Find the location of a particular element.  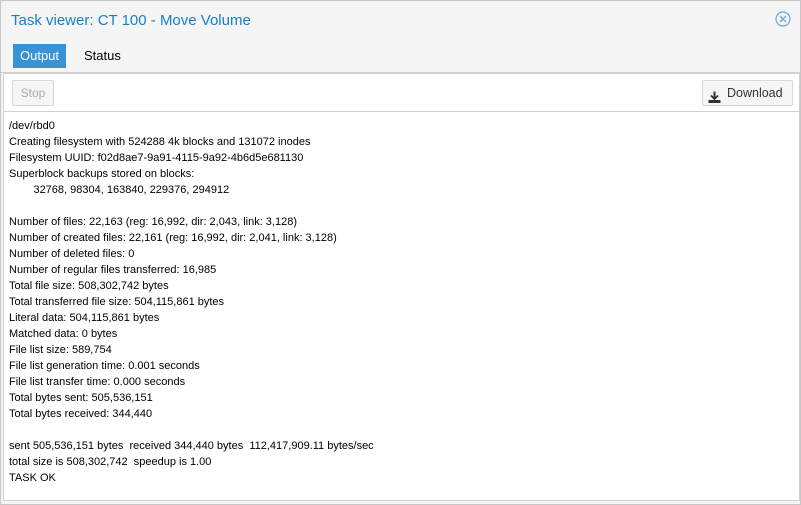

log-line: File list transfer time: 0.000 seconds is located at coordinates (97, 382).